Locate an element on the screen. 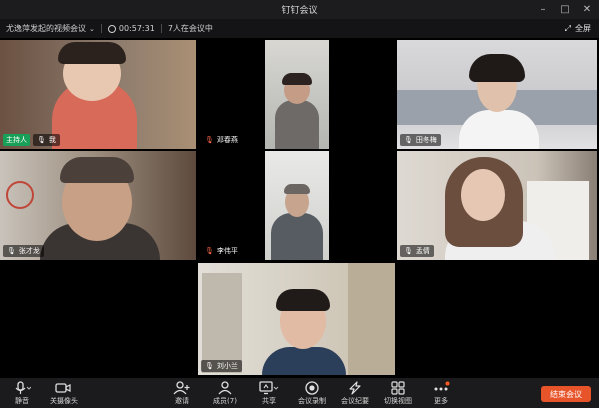  participant-name: 孟倩 is located at coordinates (422, 251).